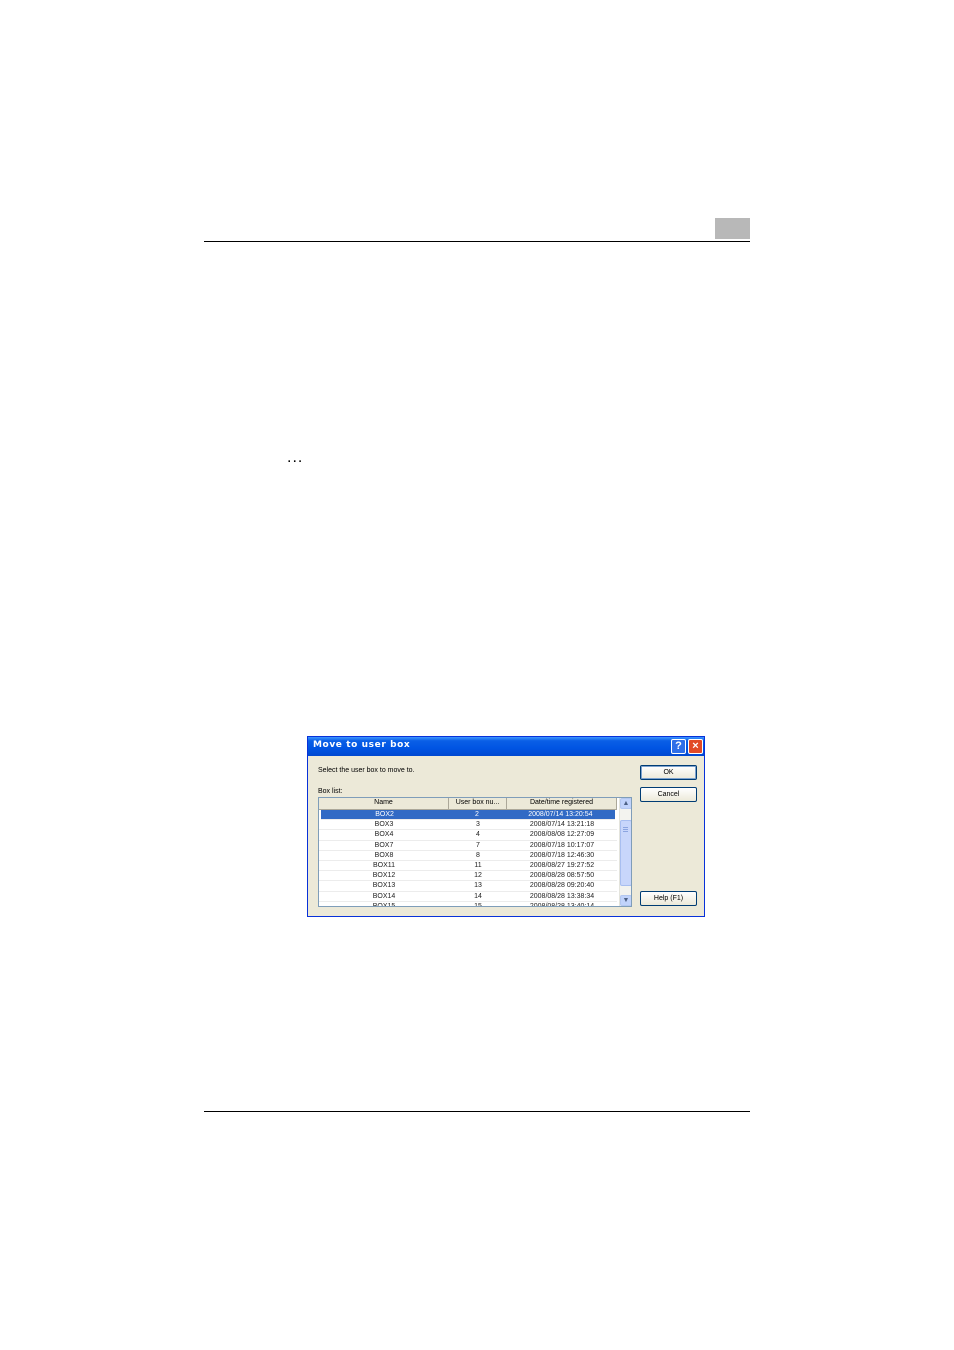 The width and height of the screenshot is (954, 1350). I want to click on table-row: BOX4 4 2008/08/08 12:27:09, so click(468, 835).